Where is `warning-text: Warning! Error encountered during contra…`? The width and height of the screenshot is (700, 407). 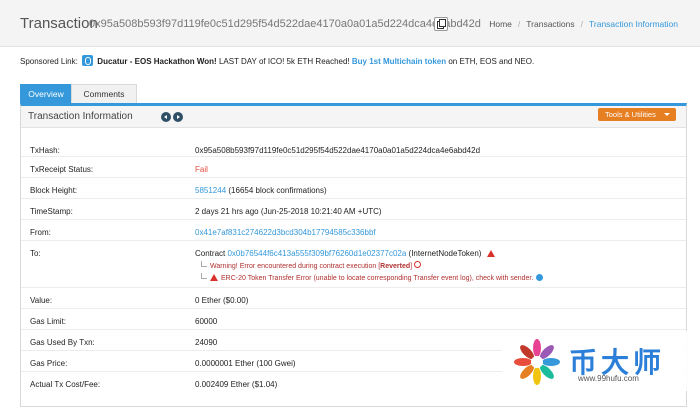
warning-text: Warning! Error encountered during contra… is located at coordinates (295, 266).